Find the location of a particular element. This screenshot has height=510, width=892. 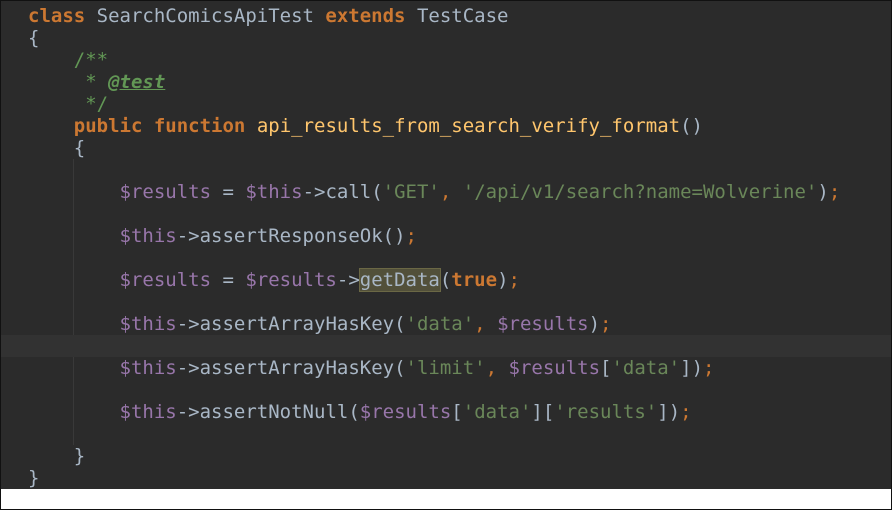

code-line-13: $results = $results->getData(true); is located at coordinates (459, 280).